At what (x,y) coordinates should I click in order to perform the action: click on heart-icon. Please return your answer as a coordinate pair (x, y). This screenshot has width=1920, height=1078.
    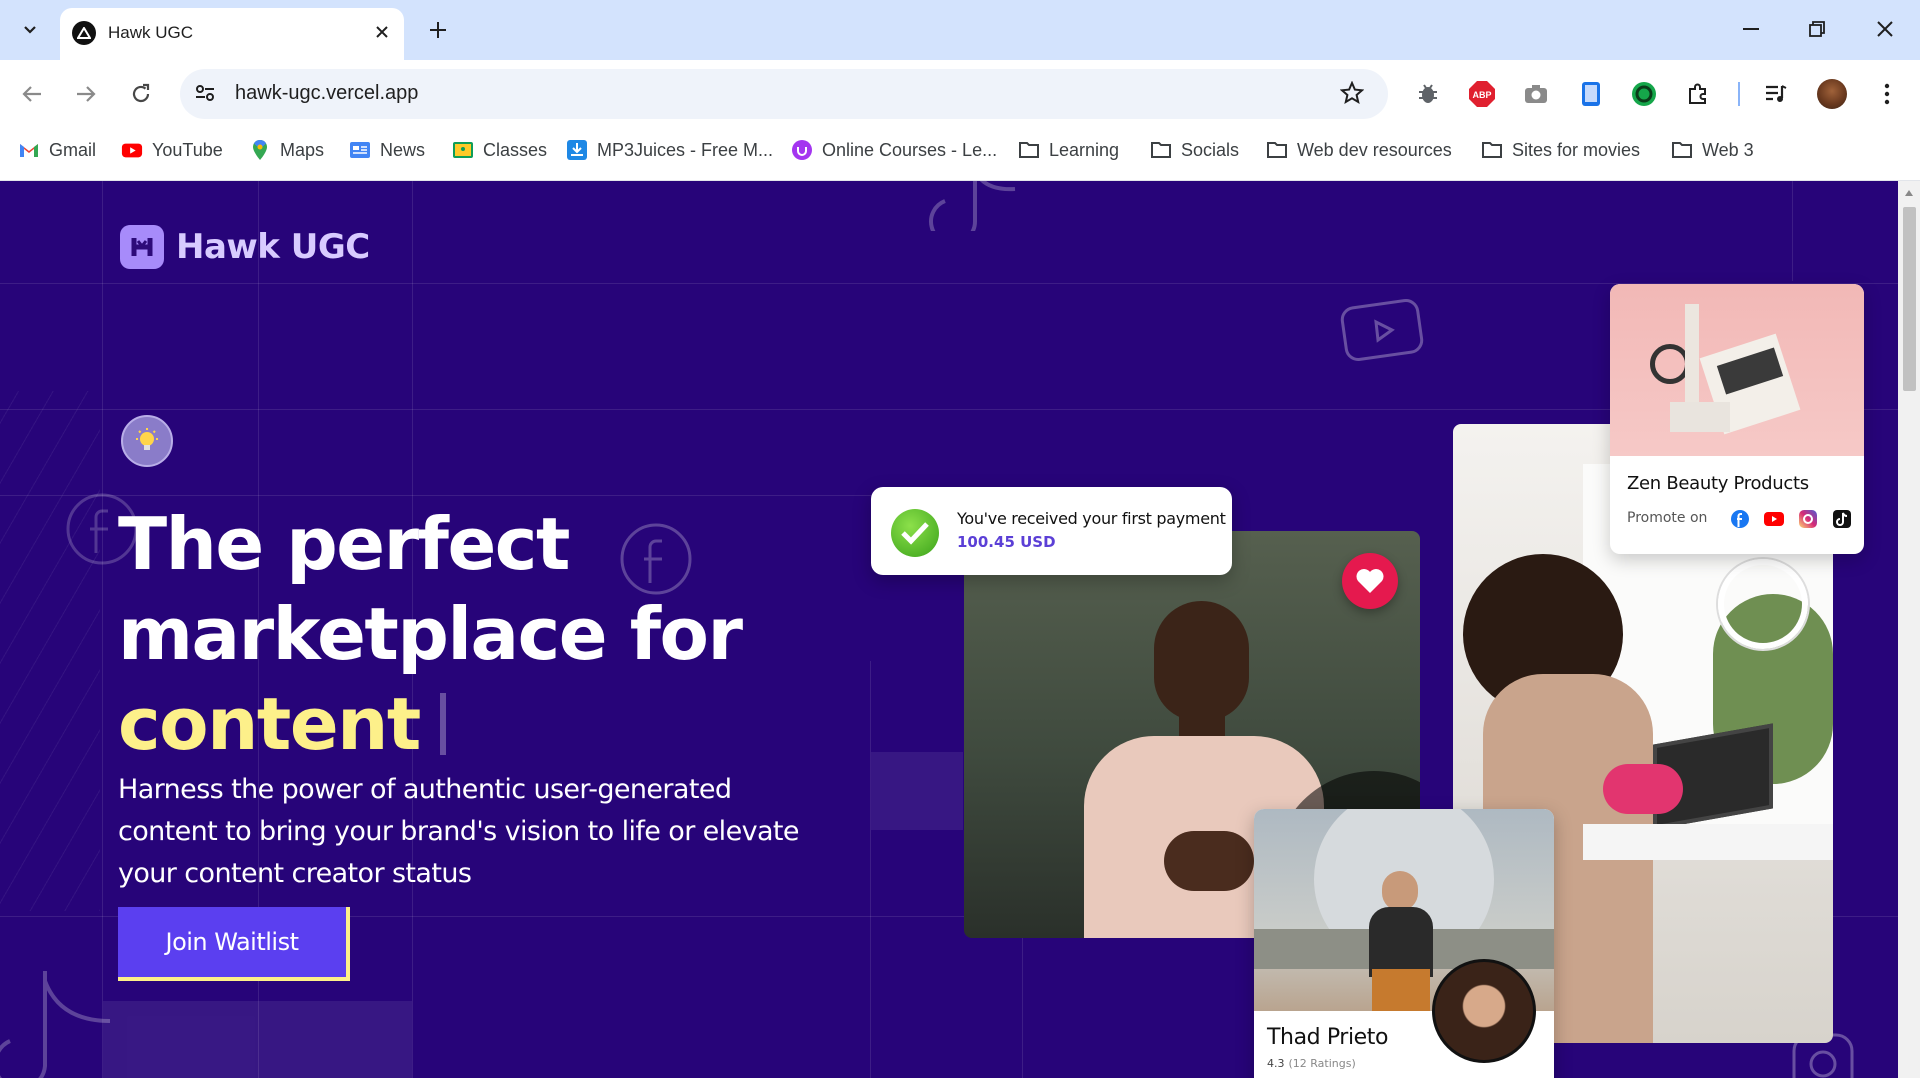
    Looking at the image, I should click on (1370, 581).